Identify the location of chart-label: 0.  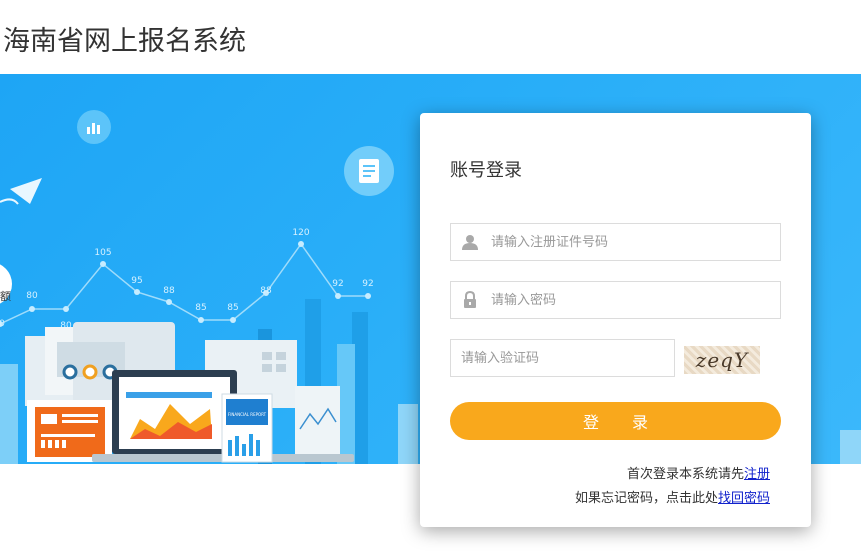
(2, 324).